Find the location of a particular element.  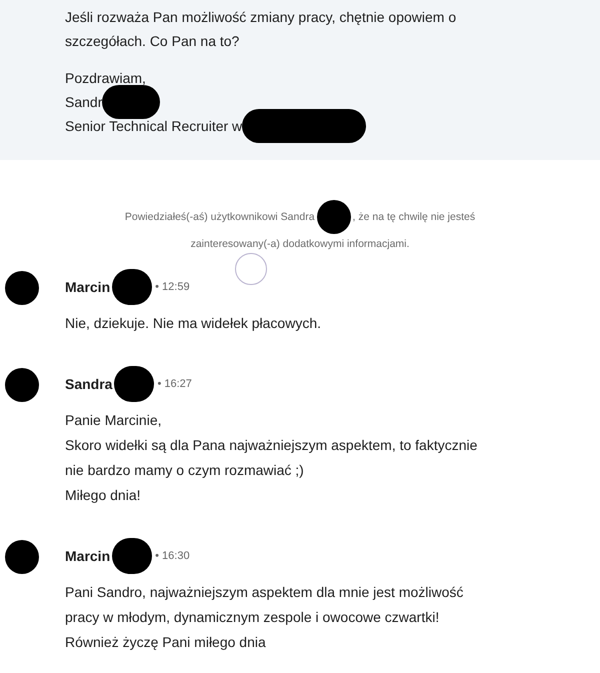

message-text: Miłego dnia! is located at coordinates (103, 495).